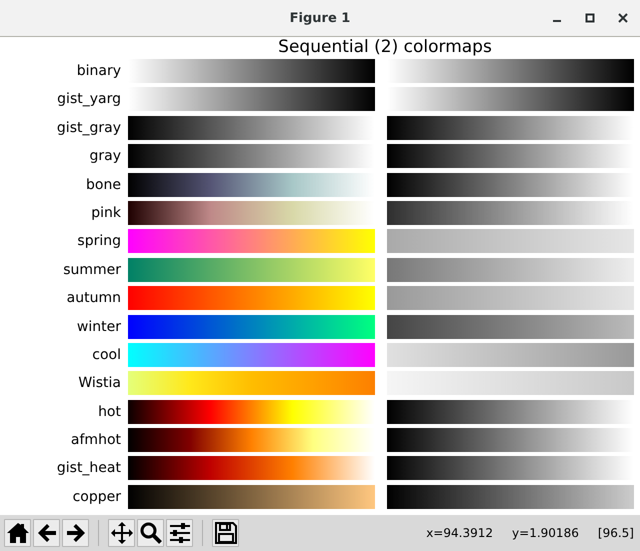 The image size is (640, 551). What do you see at coordinates (530, 533) in the screenshot?
I see `cursor-coordinates: x=94.3912 y=1.90186 [96.5]` at bounding box center [530, 533].